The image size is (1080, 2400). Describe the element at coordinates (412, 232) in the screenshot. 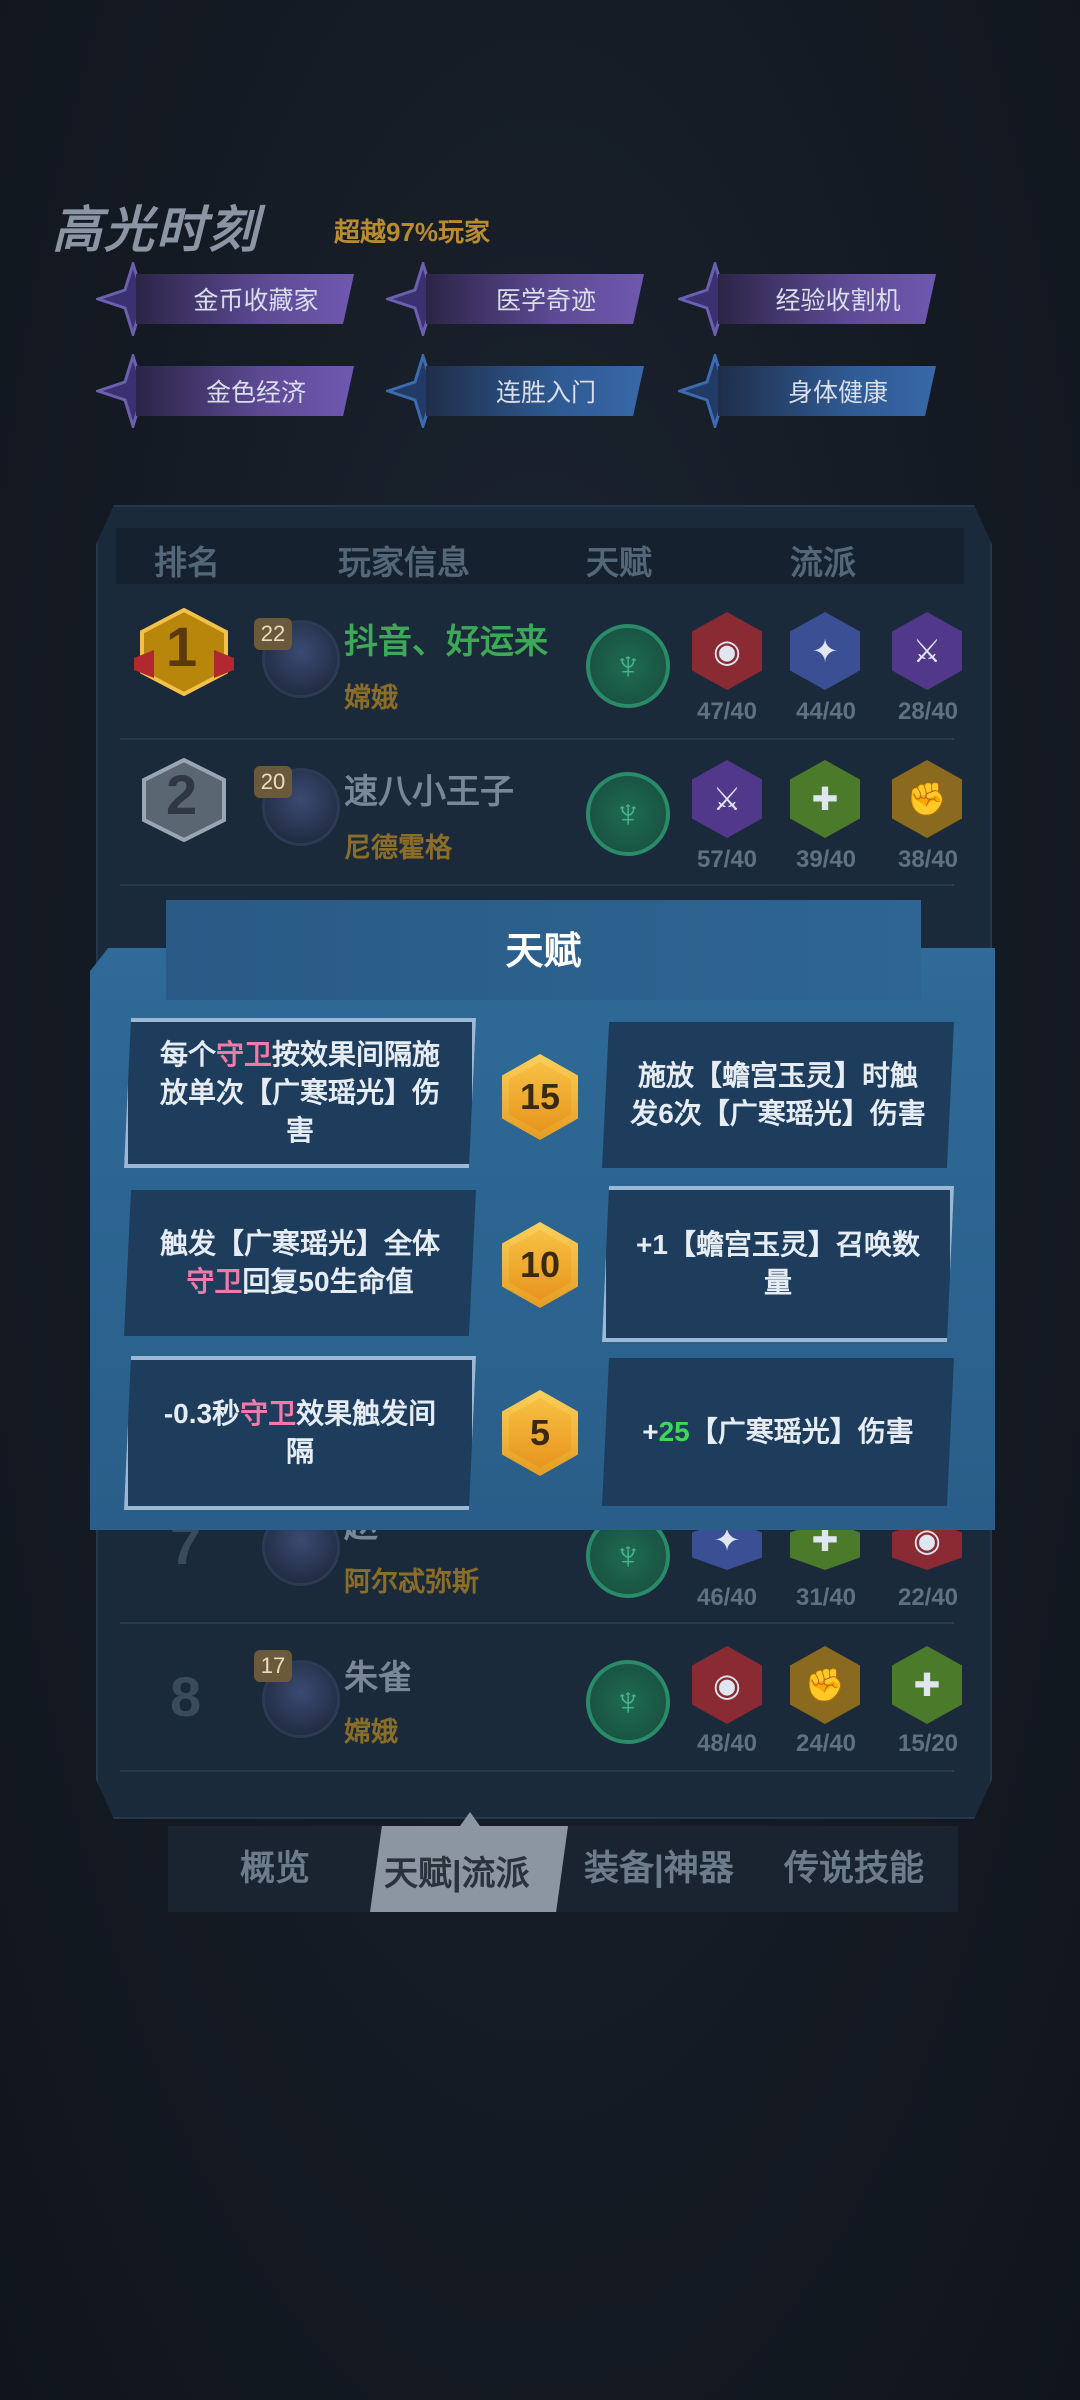

I see `highlight-subtitle: 超越97%玩家` at that location.